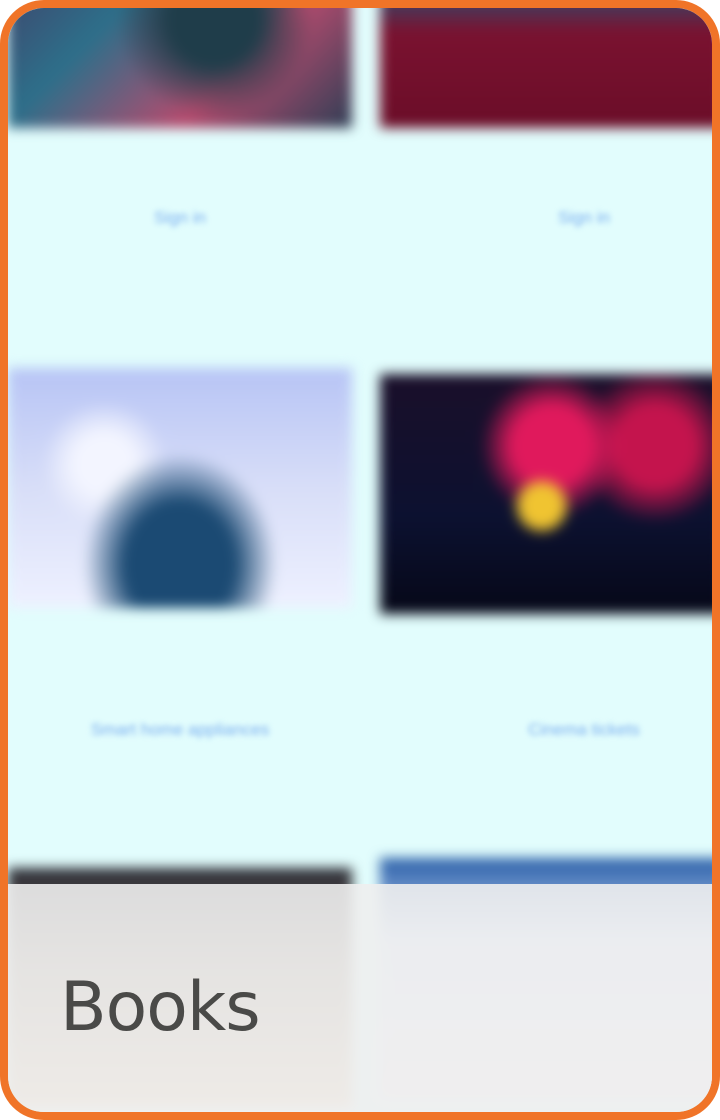 This screenshot has width=720, height=1120. What do you see at coordinates (160, 1007) in the screenshot?
I see `card-title: Books` at bounding box center [160, 1007].